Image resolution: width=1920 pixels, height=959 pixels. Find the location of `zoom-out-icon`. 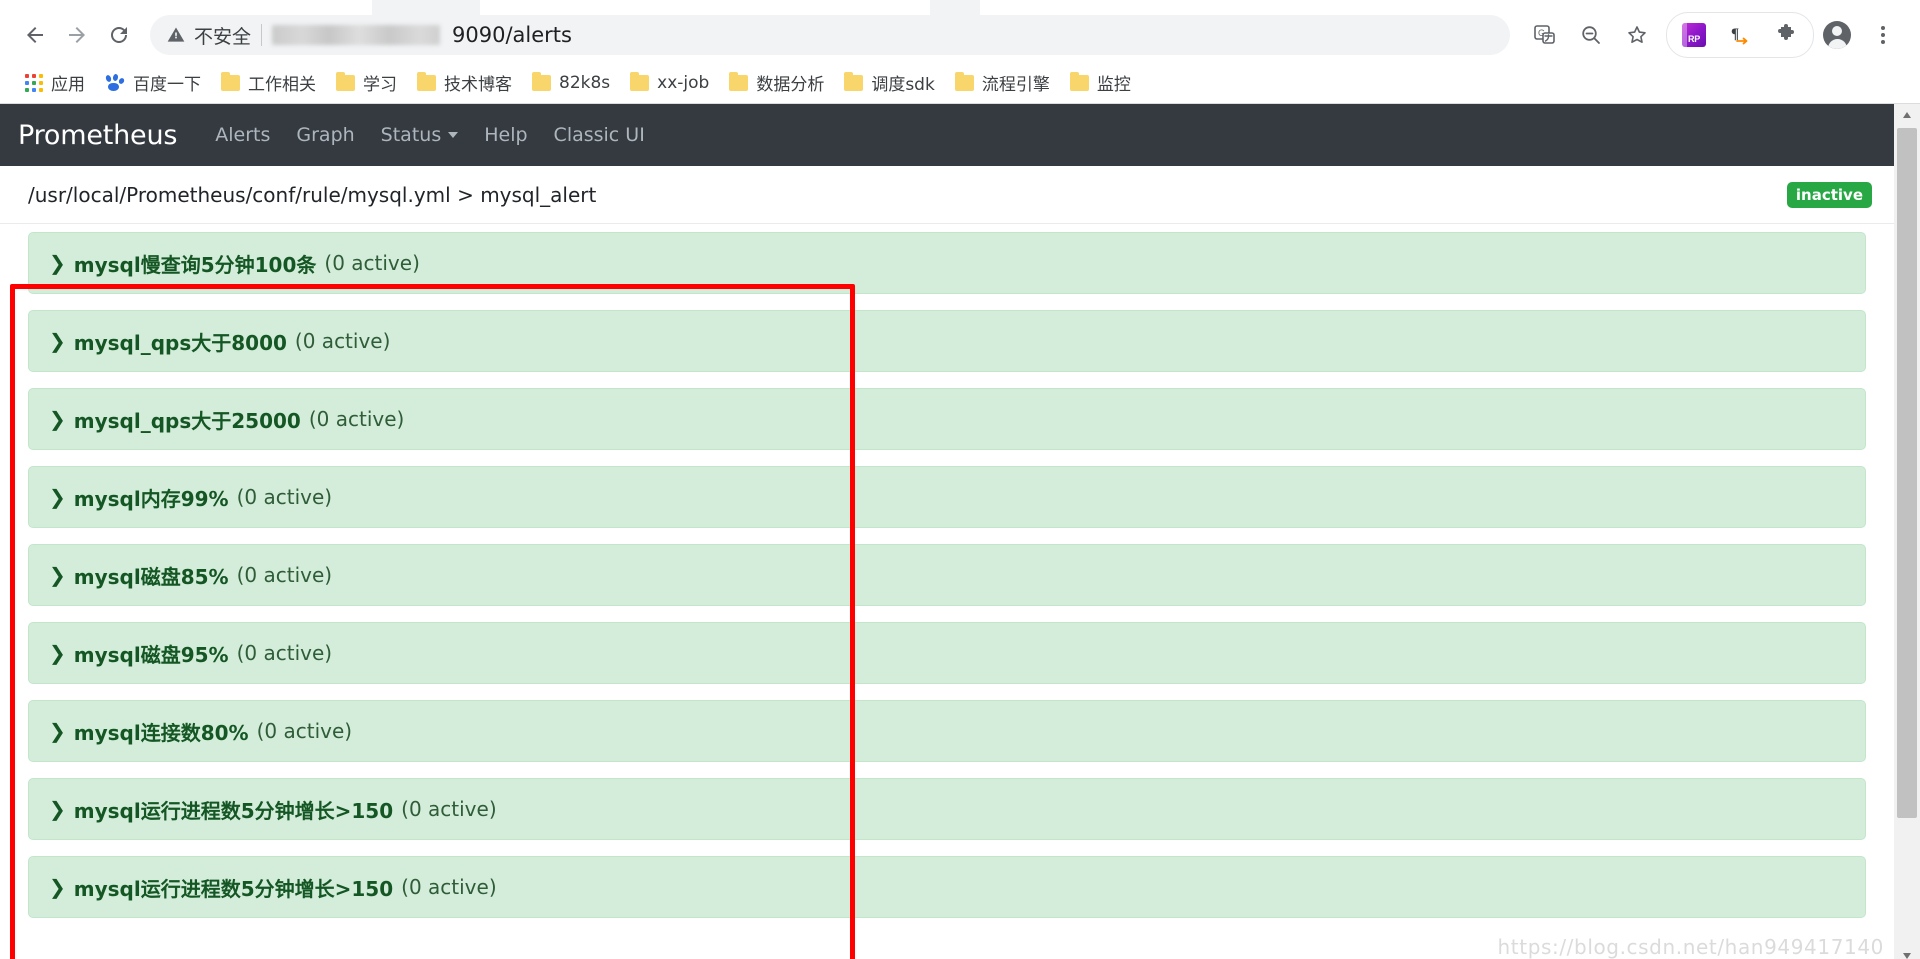

zoom-out-icon is located at coordinates (1591, 35).